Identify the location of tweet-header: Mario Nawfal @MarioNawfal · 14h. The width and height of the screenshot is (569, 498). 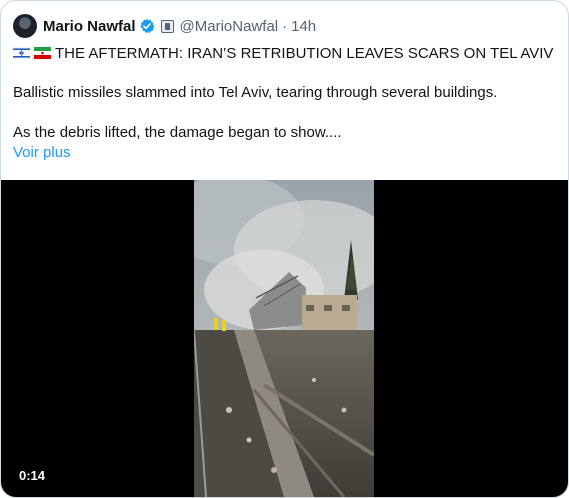
(164, 26).